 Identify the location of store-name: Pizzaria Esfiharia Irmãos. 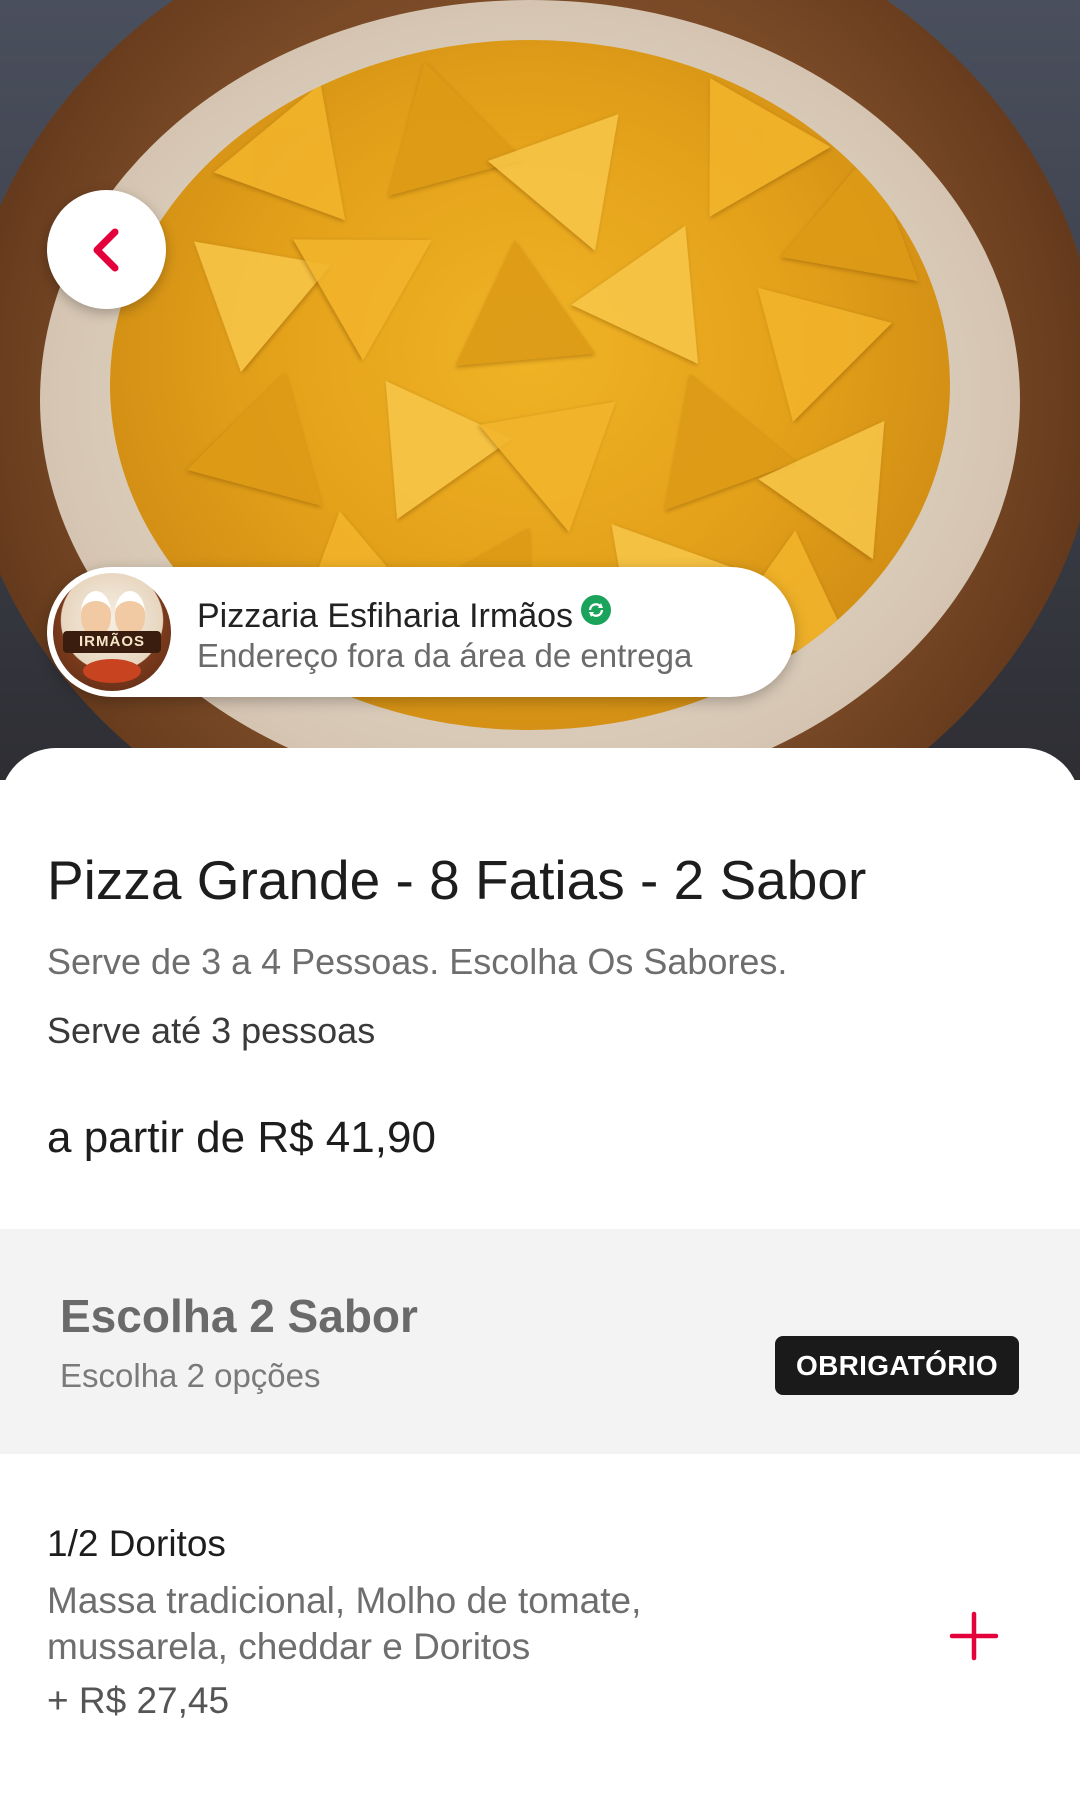
(404, 615).